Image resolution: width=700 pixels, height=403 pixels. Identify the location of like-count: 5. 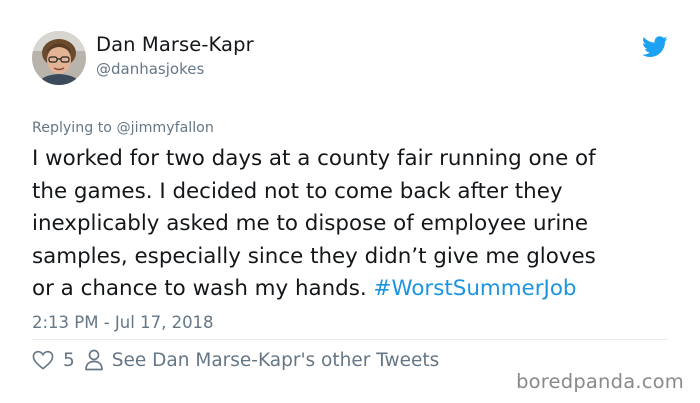
(69, 360).